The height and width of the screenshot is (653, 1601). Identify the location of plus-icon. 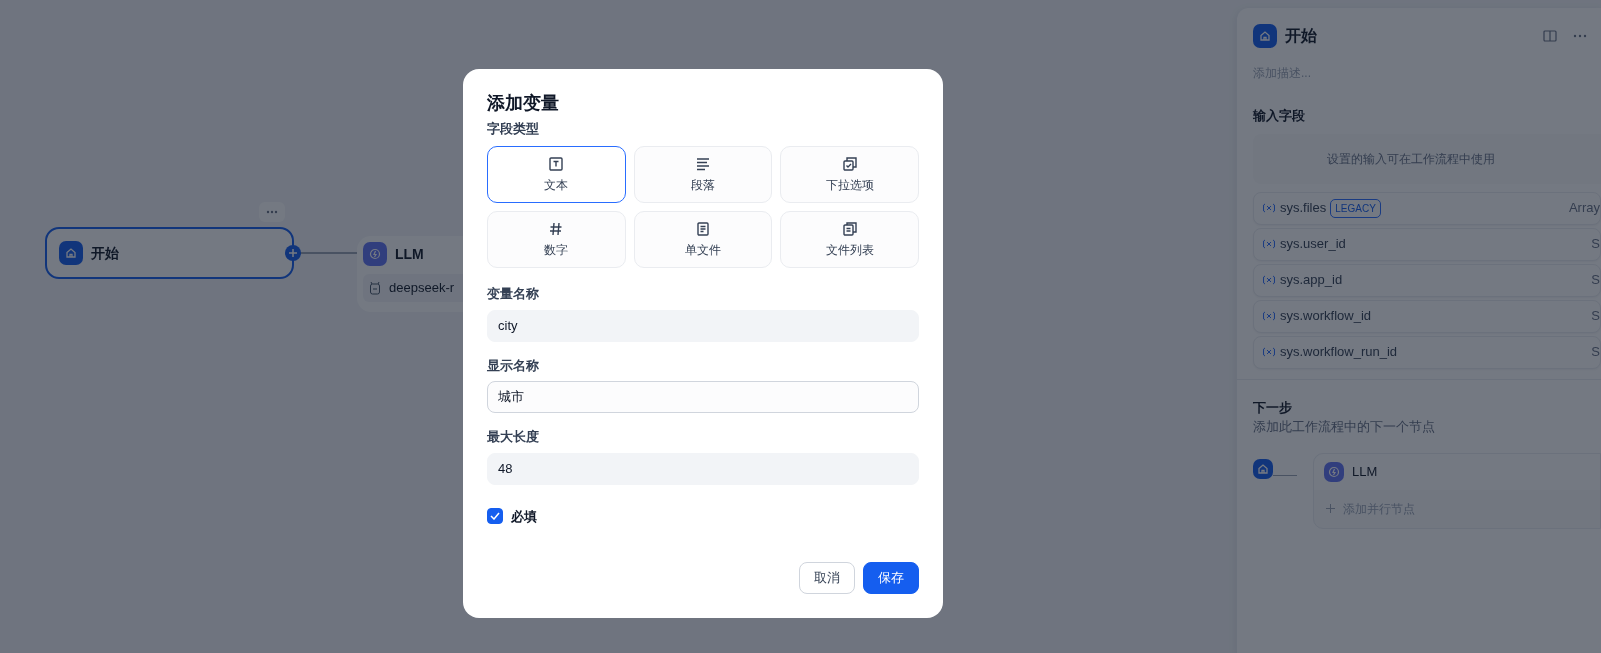
(1330, 508).